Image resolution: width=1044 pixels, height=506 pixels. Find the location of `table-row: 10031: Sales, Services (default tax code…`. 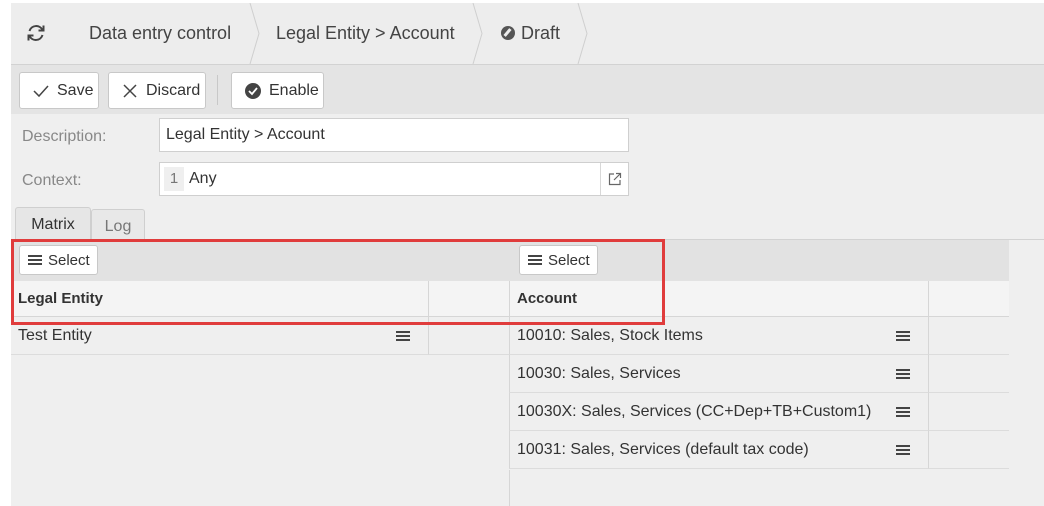

table-row: 10031: Sales, Services (default tax code… is located at coordinates (718, 450).